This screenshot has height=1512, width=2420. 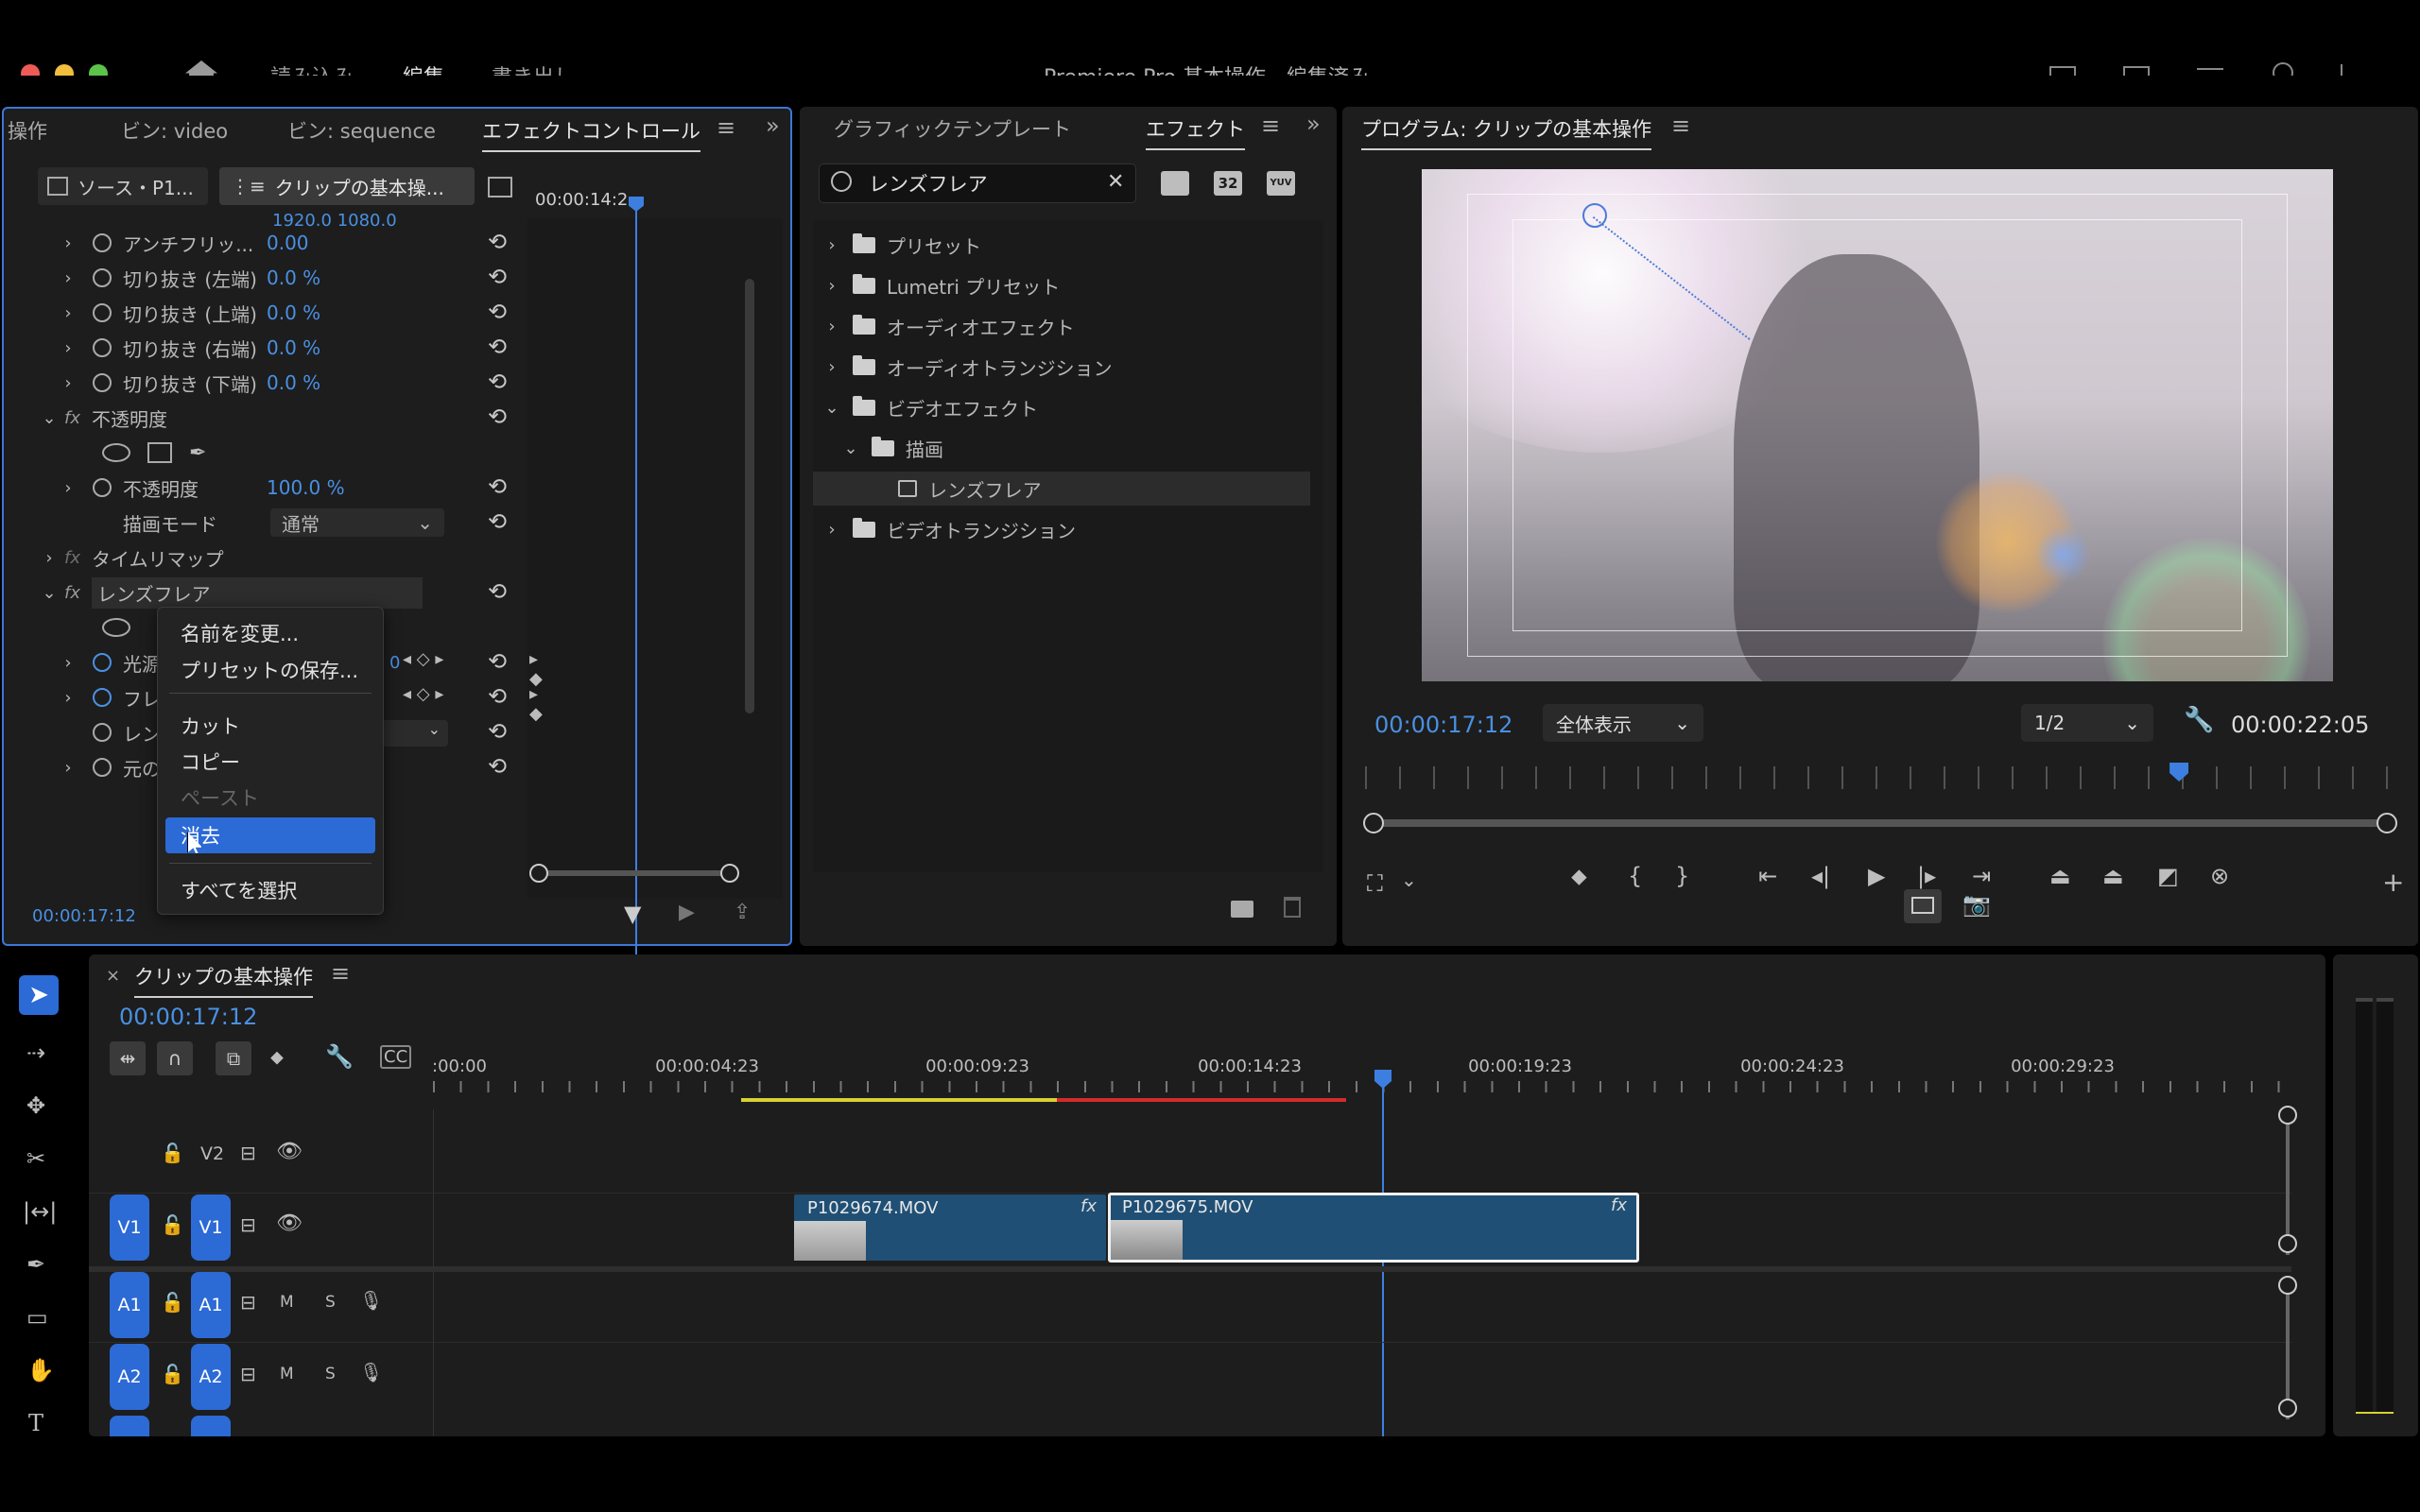 I want to click on program-ruler, so click(x=1880, y=777).